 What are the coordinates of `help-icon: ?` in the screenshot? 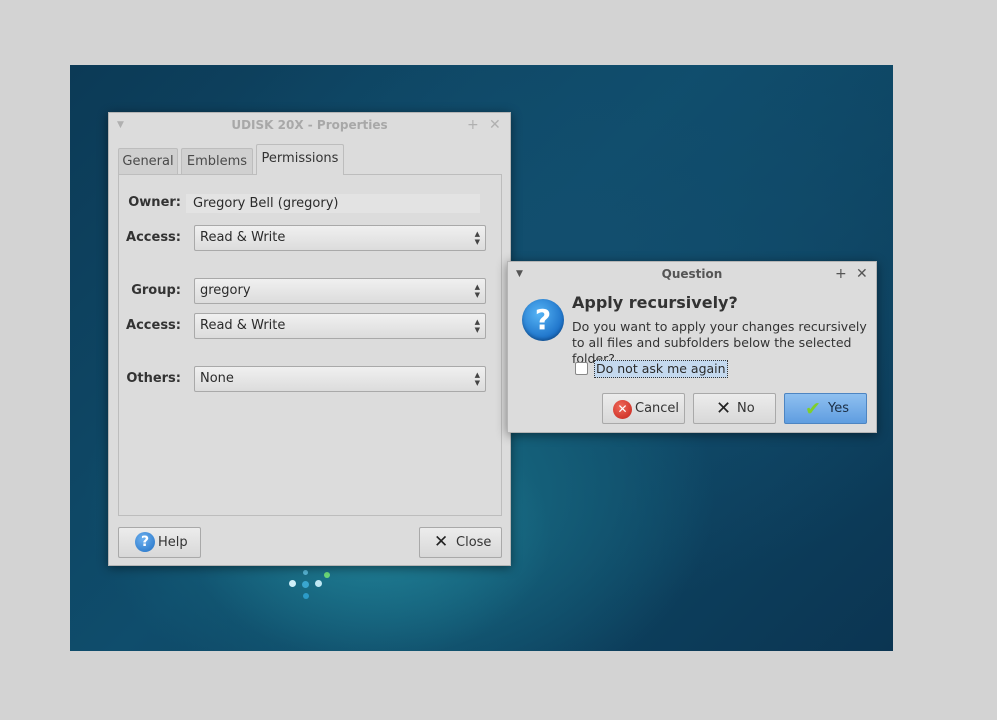 It's located at (145, 542).